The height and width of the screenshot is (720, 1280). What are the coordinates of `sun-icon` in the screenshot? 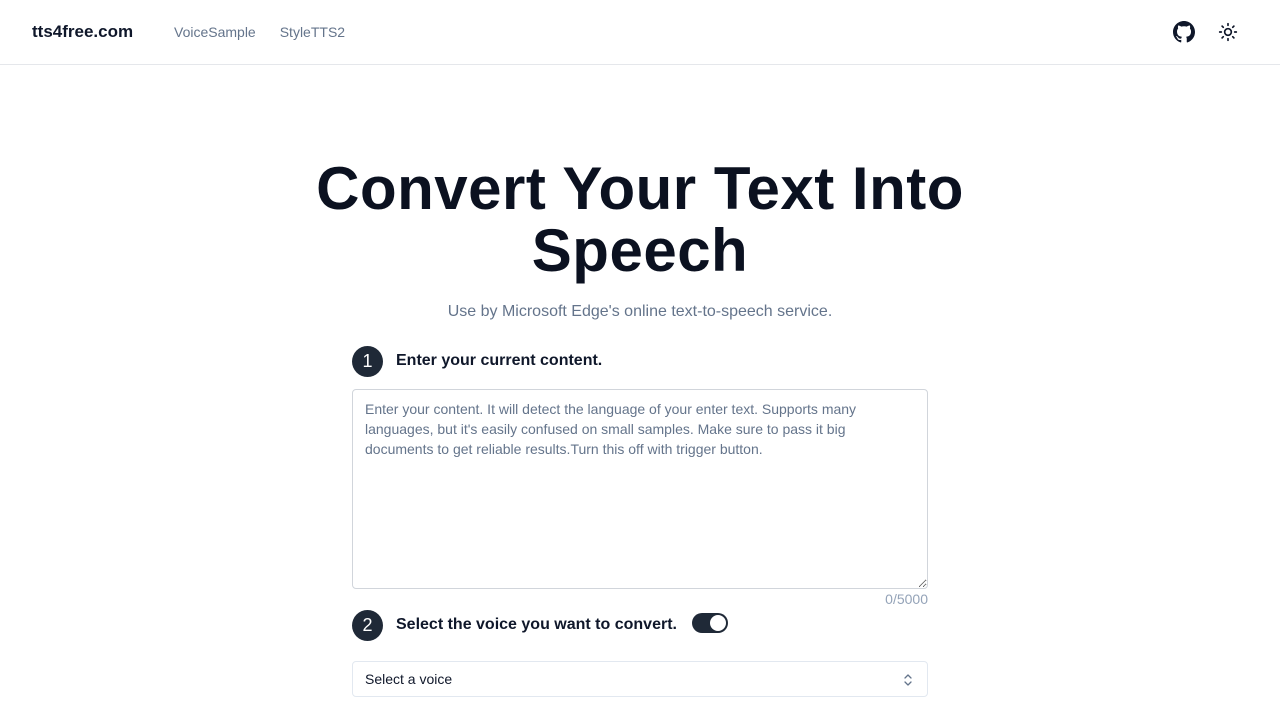 It's located at (1228, 32).